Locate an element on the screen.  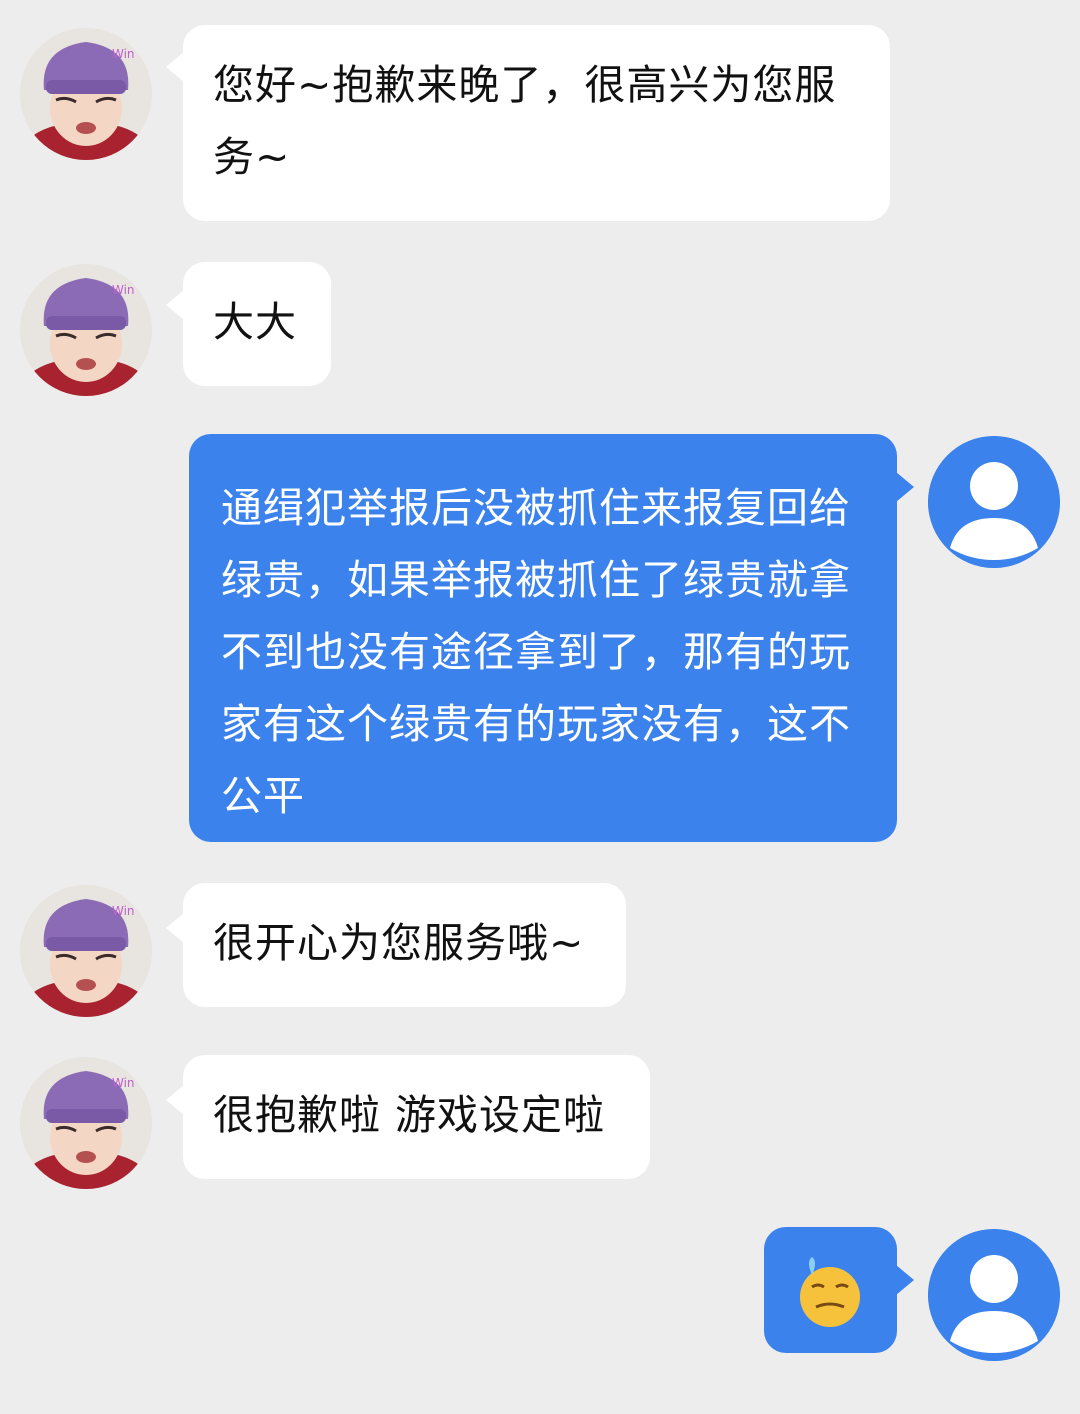
chat-bubble-incoming: 很抱歉啦 游戏设定啦 is located at coordinates (416, 1117).